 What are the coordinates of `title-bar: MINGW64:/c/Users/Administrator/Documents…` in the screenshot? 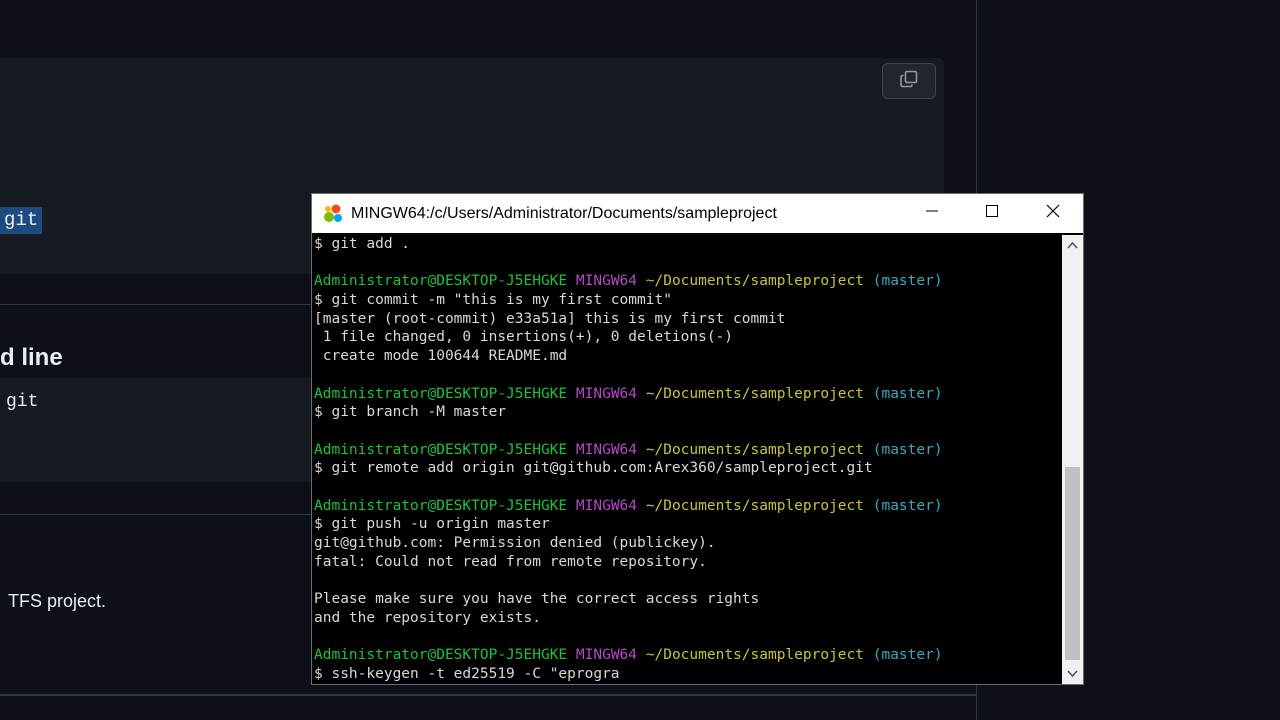 It's located at (697, 213).